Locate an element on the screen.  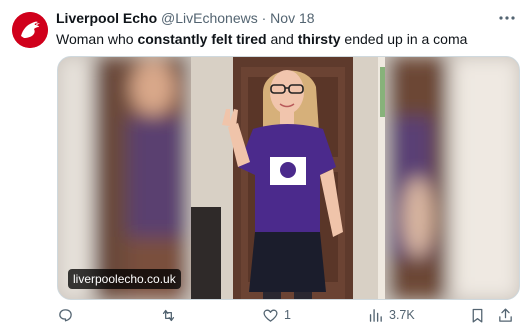
like-count: 1 is located at coordinates (287, 315).